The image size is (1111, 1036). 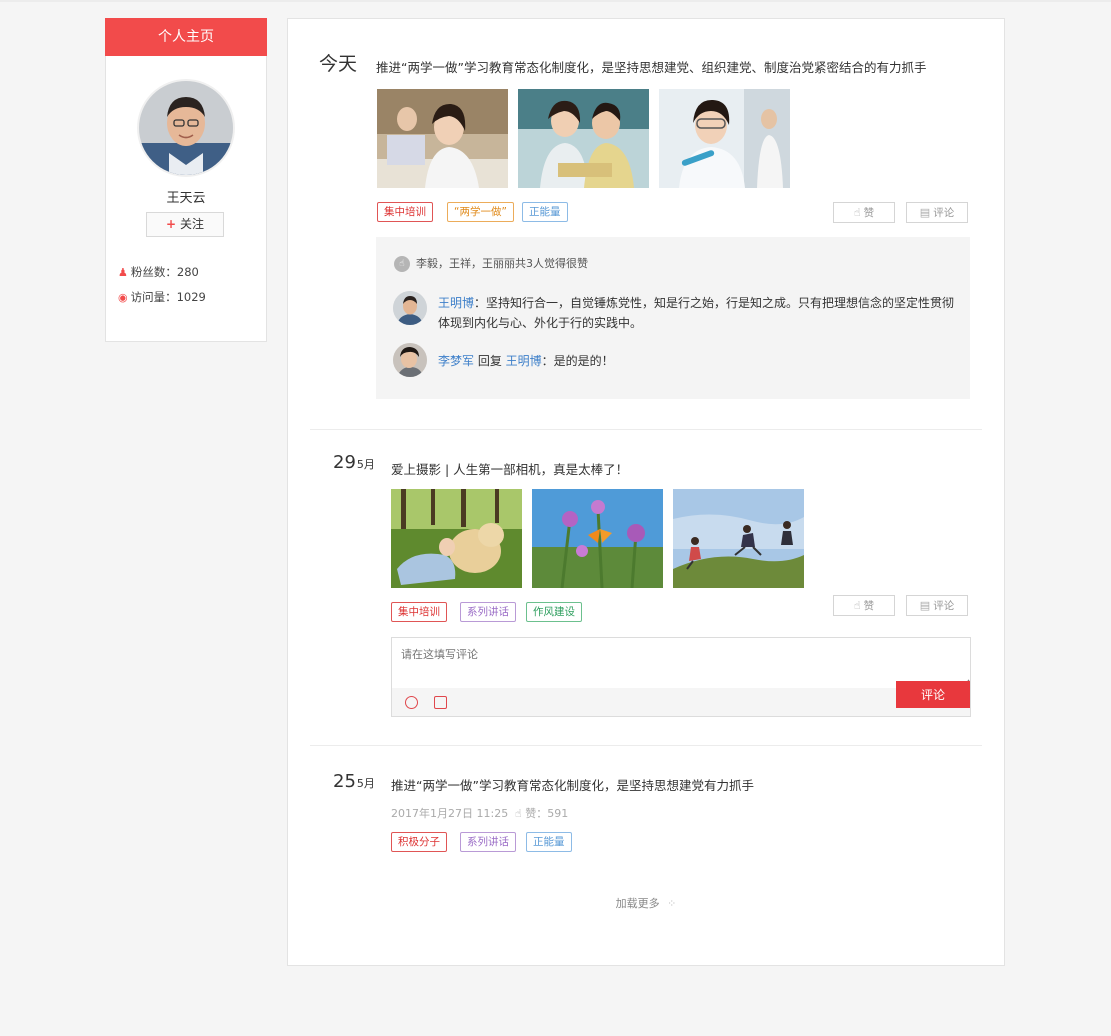 I want to click on reply-author-link: 李梦军, so click(x=456, y=361).